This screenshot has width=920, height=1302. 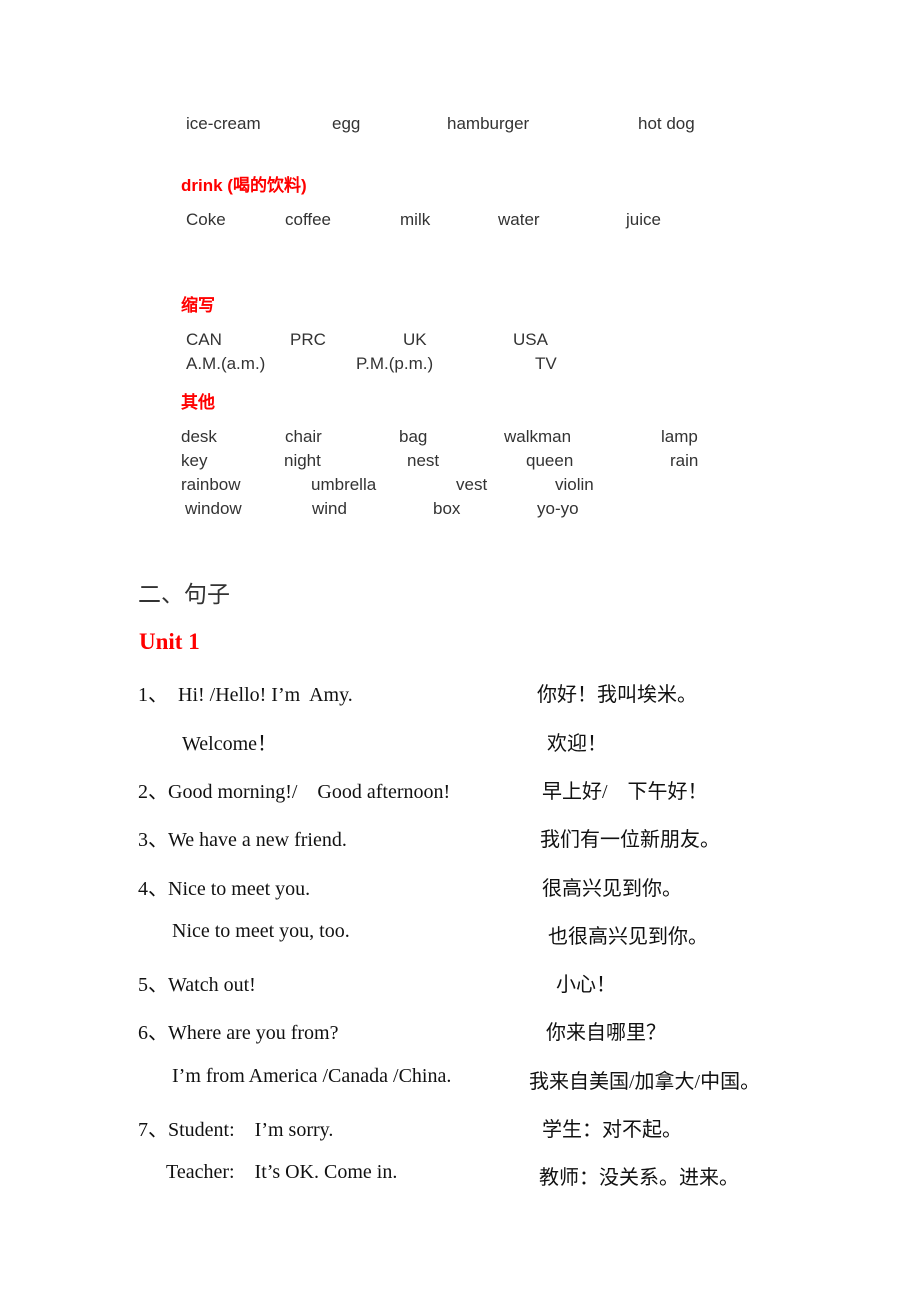 What do you see at coordinates (558, 508) in the screenshot?
I see `vocab-word: yo-yo` at bounding box center [558, 508].